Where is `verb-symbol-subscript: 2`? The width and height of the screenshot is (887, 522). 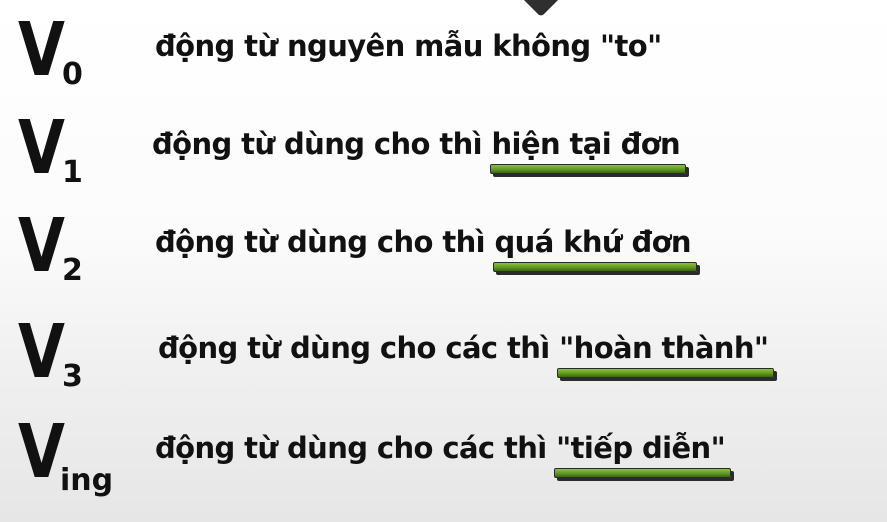 verb-symbol-subscript: 2 is located at coordinates (72, 270).